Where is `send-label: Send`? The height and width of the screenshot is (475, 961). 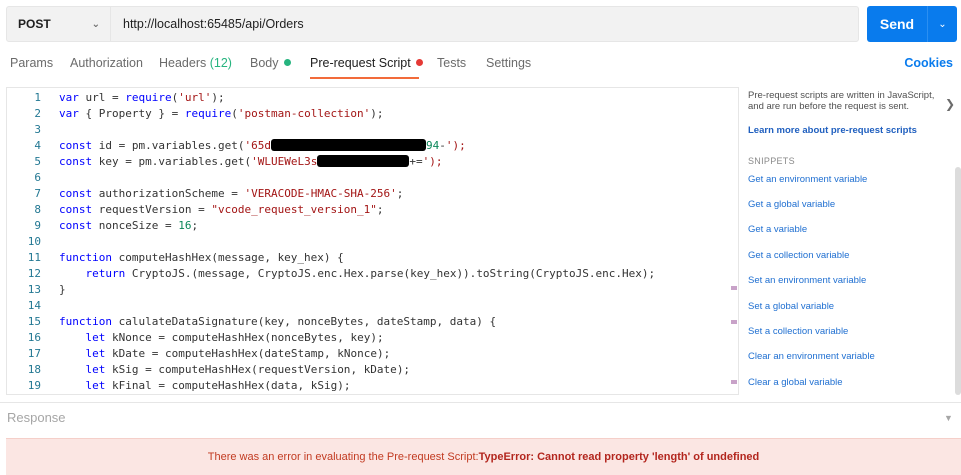
send-label: Send is located at coordinates (897, 24).